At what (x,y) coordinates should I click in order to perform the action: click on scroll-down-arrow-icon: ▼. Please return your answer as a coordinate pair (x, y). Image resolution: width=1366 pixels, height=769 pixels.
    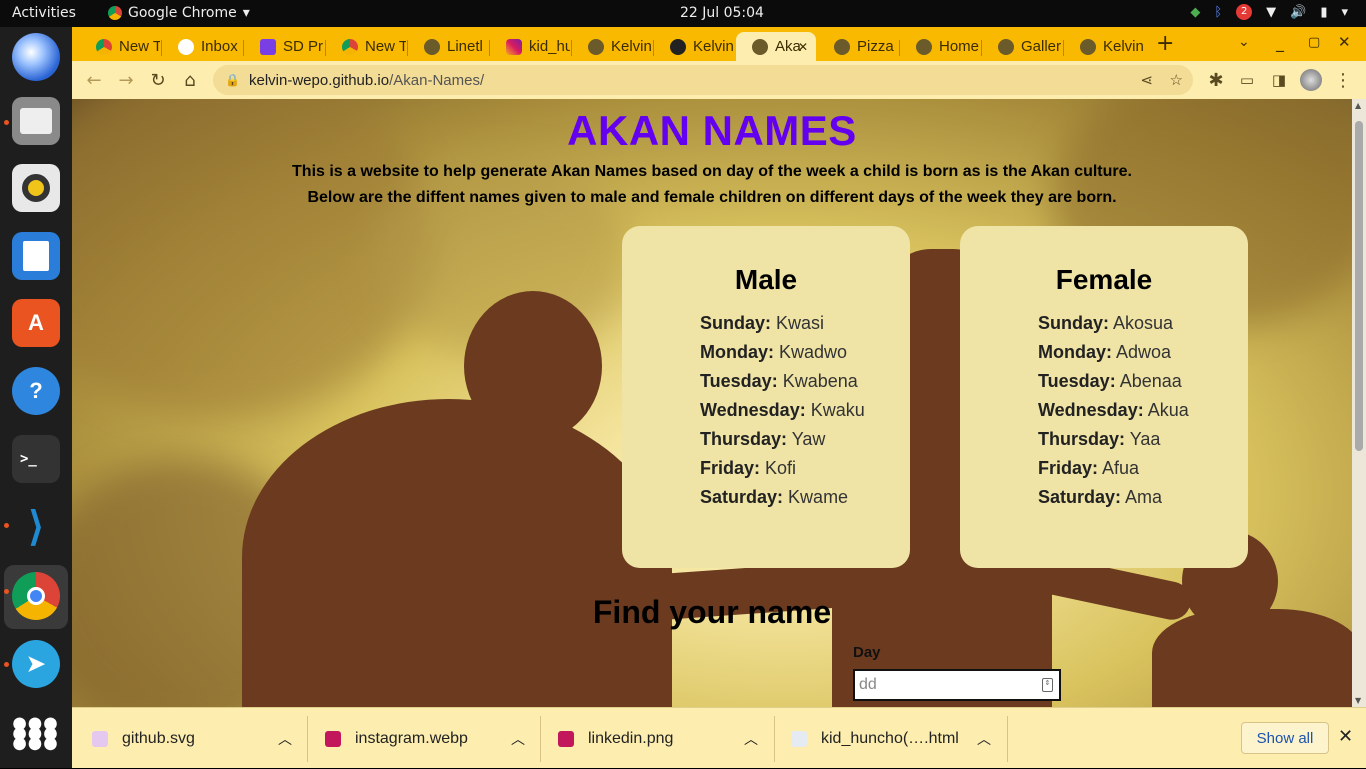
    Looking at the image, I should click on (1358, 700).